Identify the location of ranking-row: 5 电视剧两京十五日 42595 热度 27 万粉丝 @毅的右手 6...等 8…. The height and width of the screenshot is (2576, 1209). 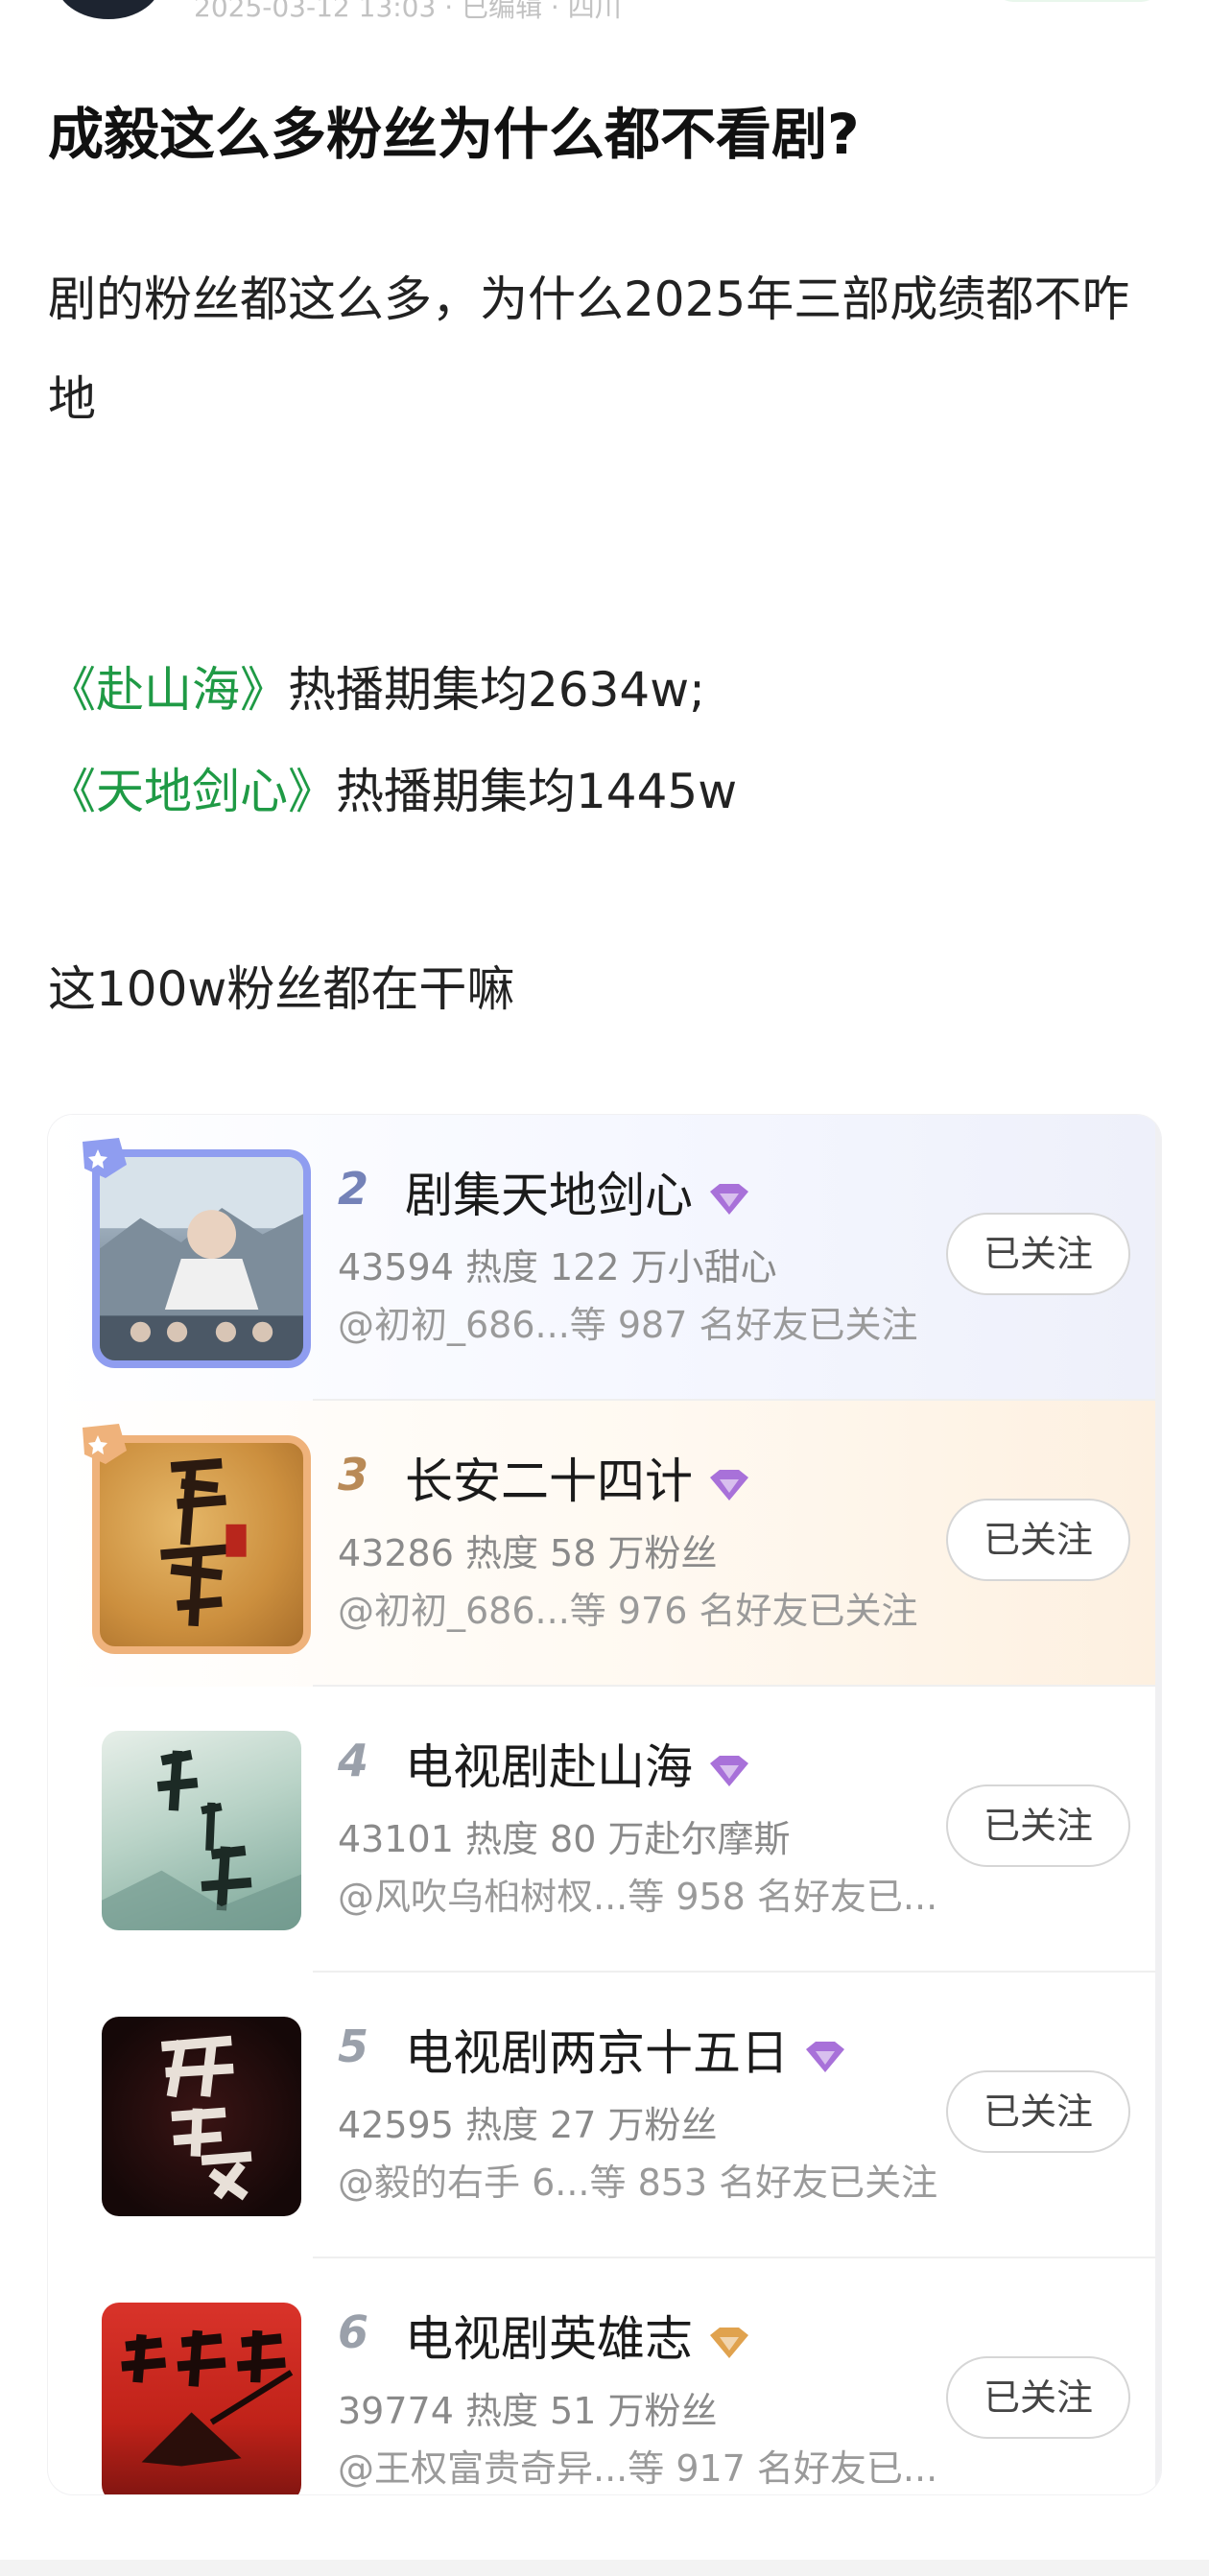
(604, 2115).